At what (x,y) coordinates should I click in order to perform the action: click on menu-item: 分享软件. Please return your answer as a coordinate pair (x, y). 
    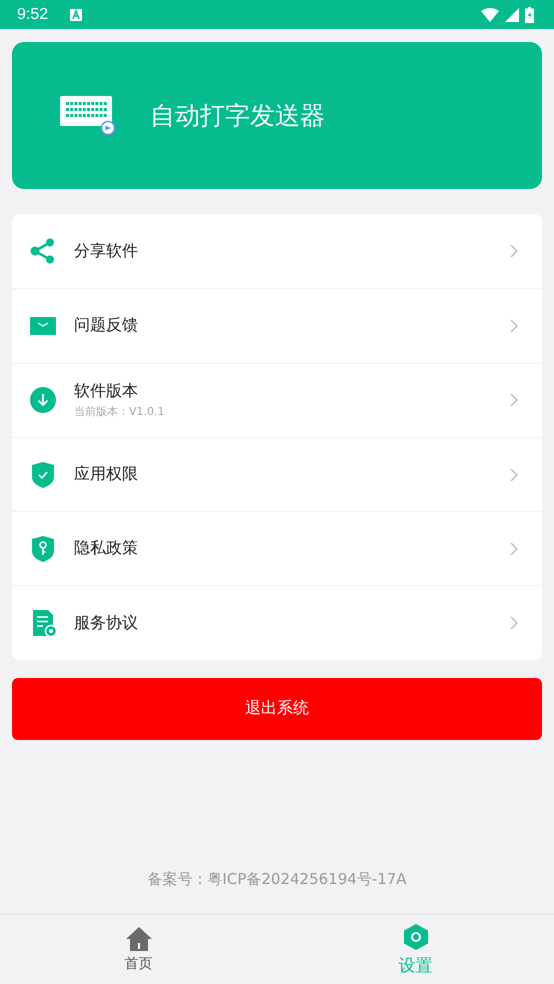
    Looking at the image, I should click on (277, 251).